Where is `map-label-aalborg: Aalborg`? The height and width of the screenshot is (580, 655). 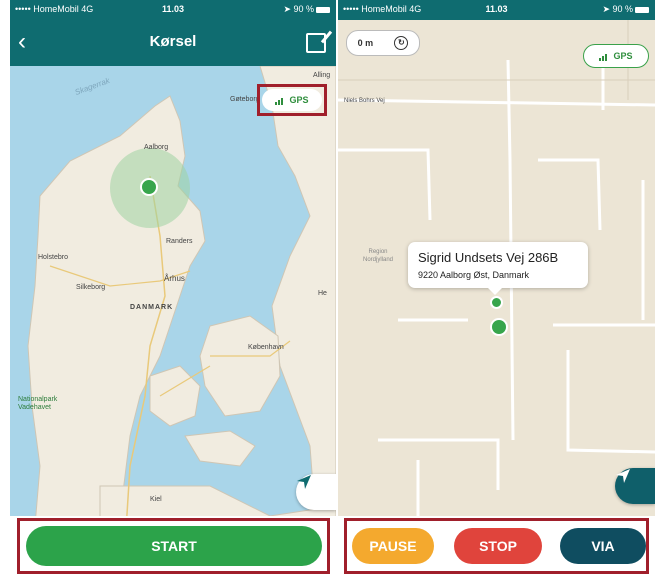 map-label-aalborg: Aalborg is located at coordinates (156, 147).